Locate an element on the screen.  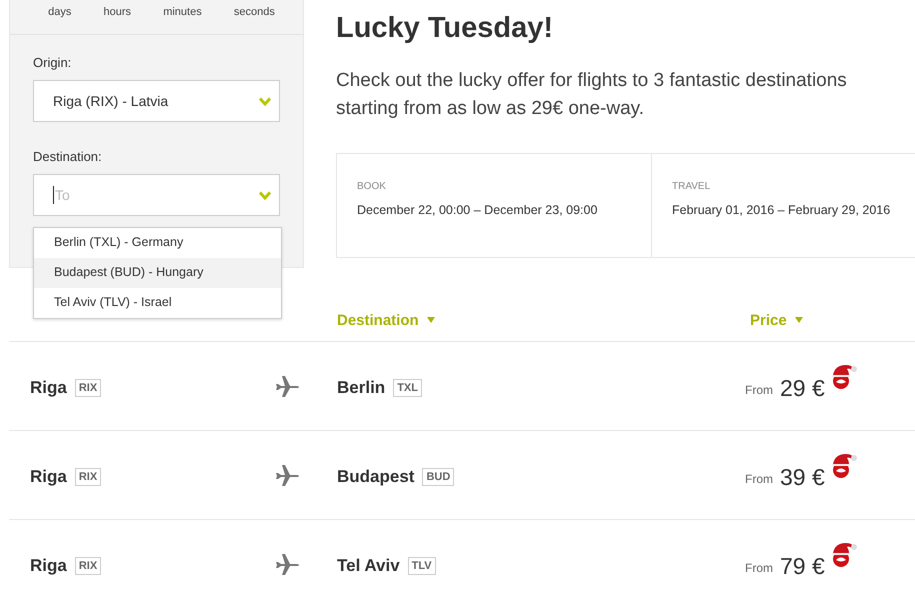
period-label: BOOK is located at coordinates (371, 186).